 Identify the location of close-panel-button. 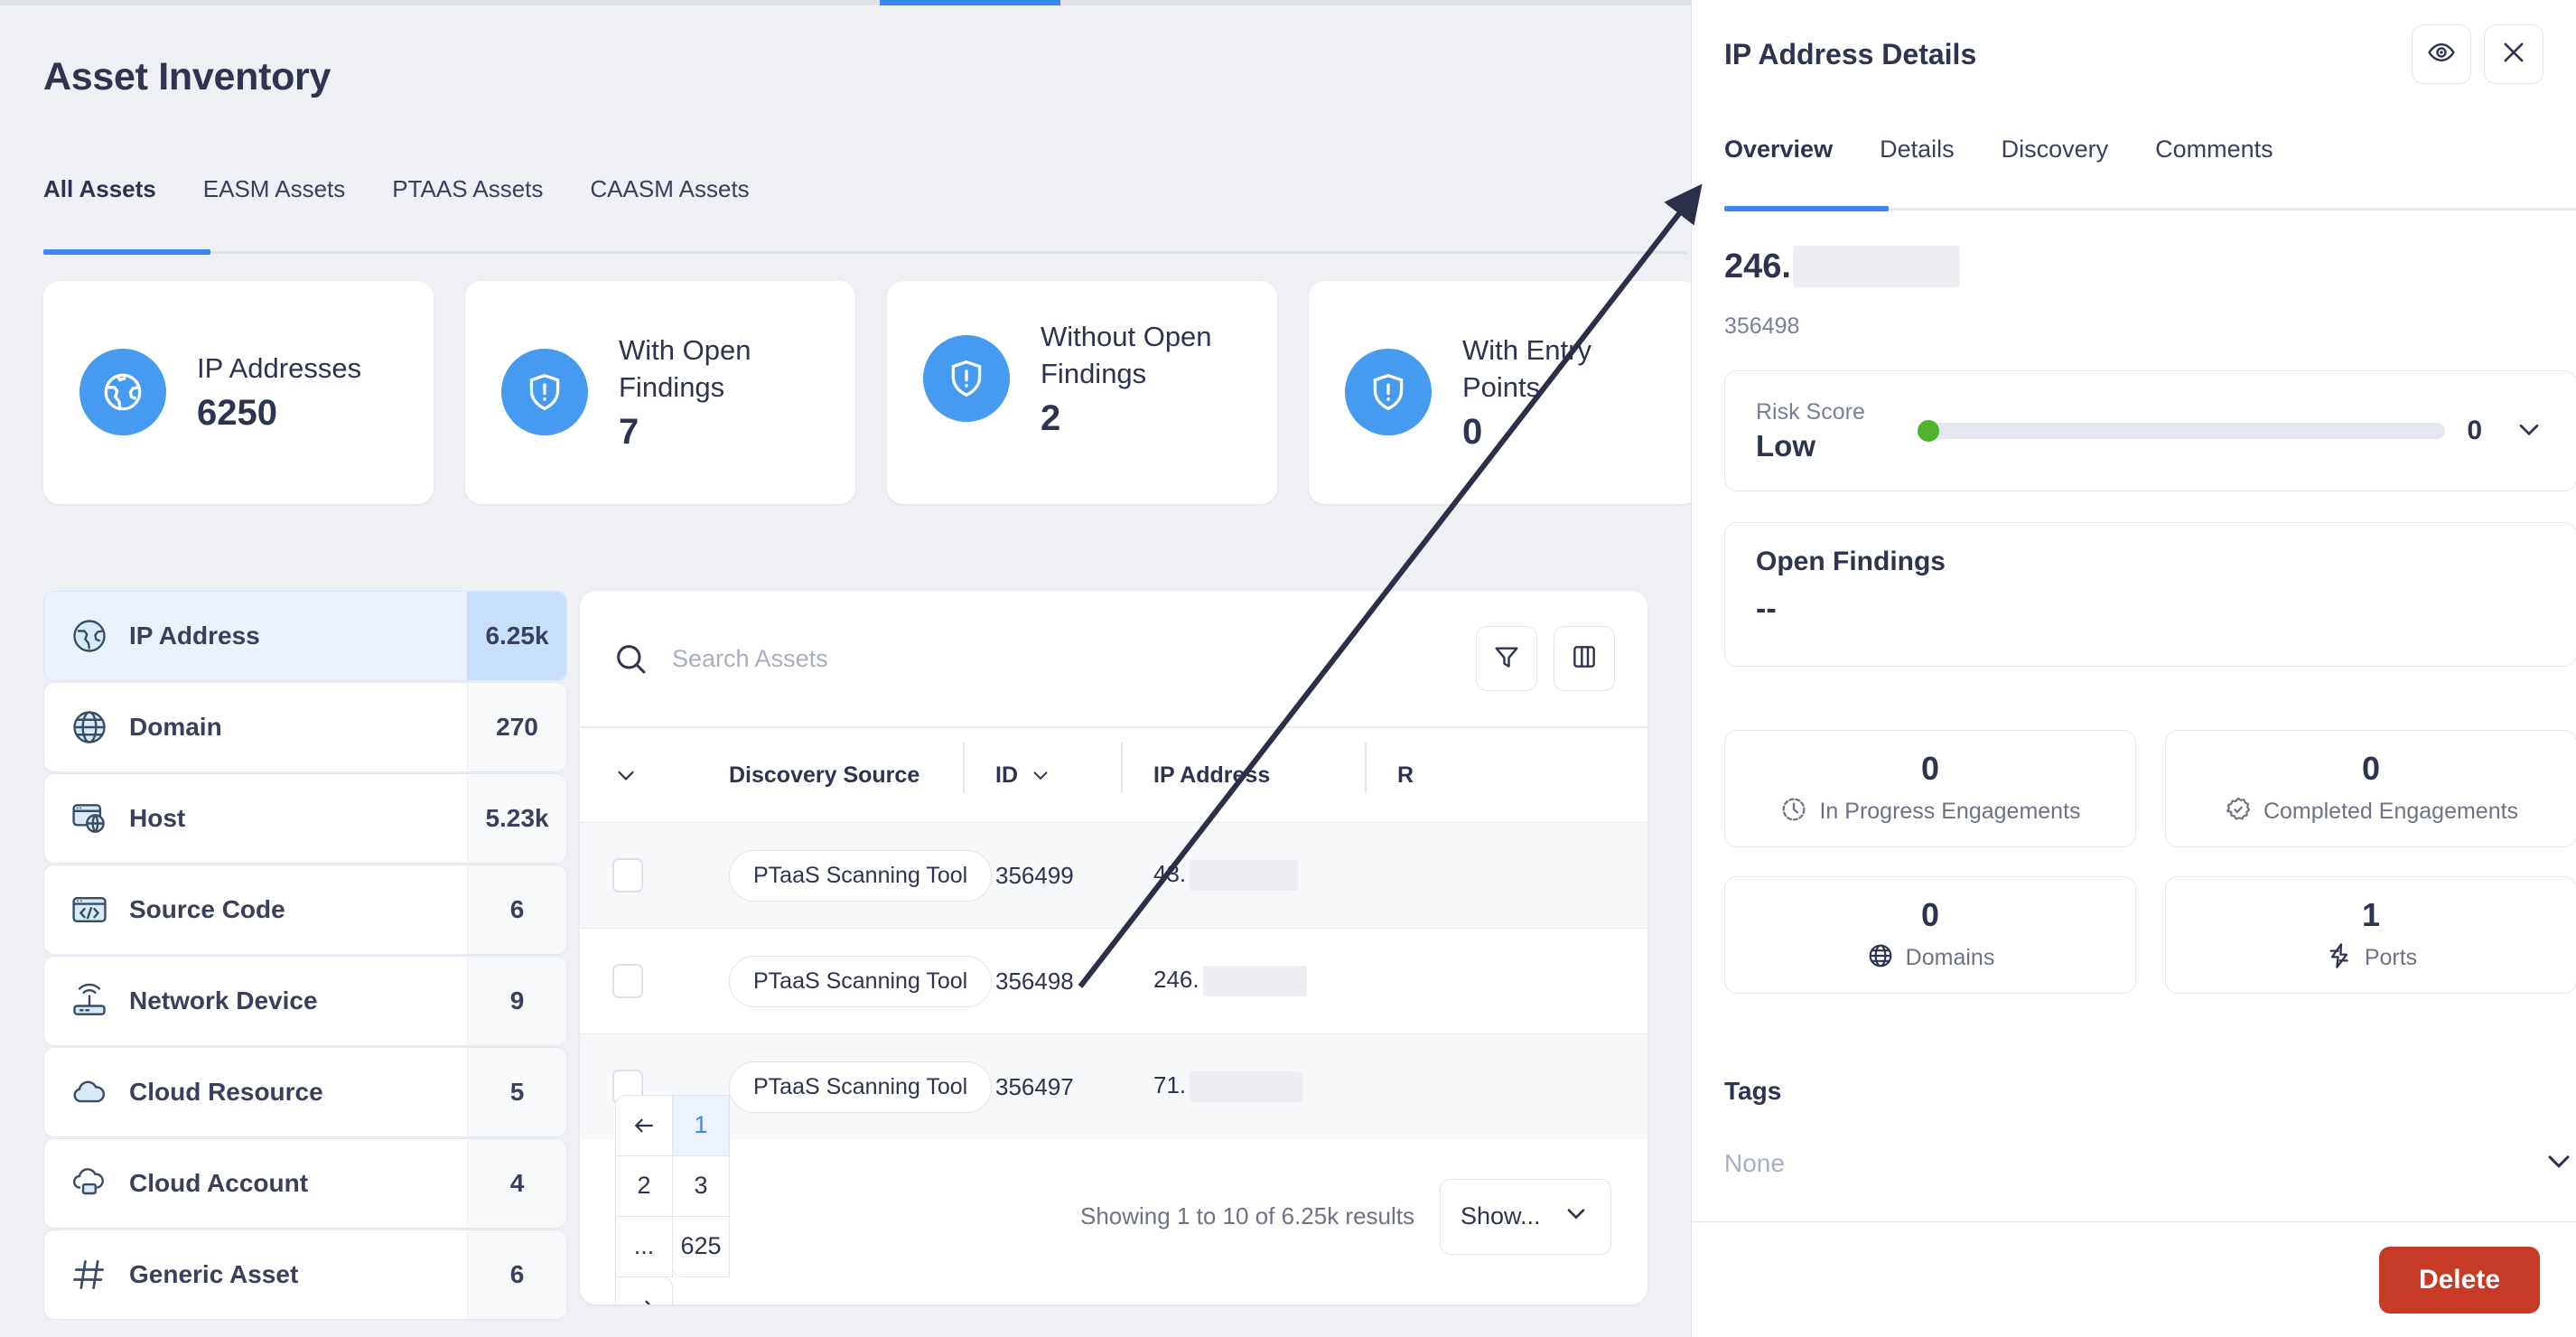
(2513, 54).